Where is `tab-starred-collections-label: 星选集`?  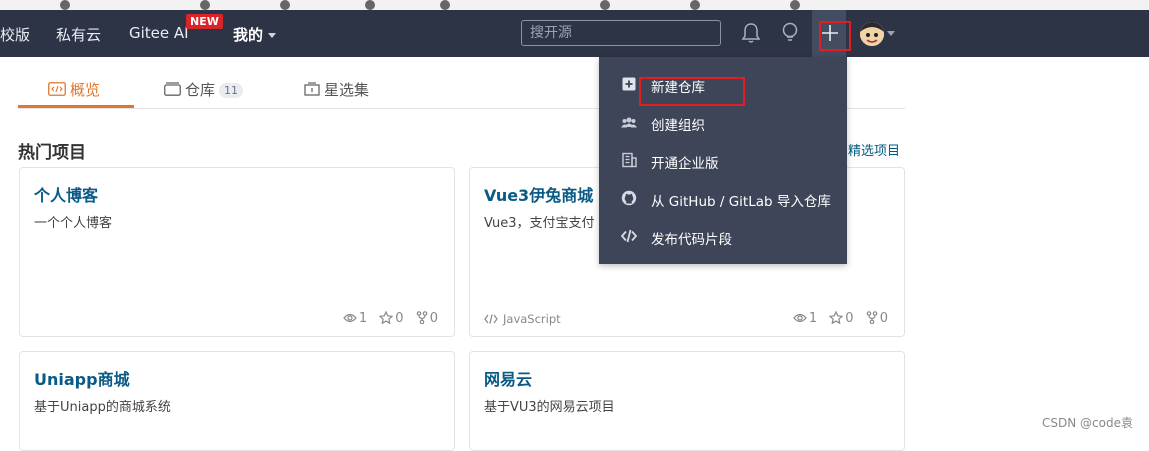 tab-starred-collections-label: 星选集 is located at coordinates (347, 90).